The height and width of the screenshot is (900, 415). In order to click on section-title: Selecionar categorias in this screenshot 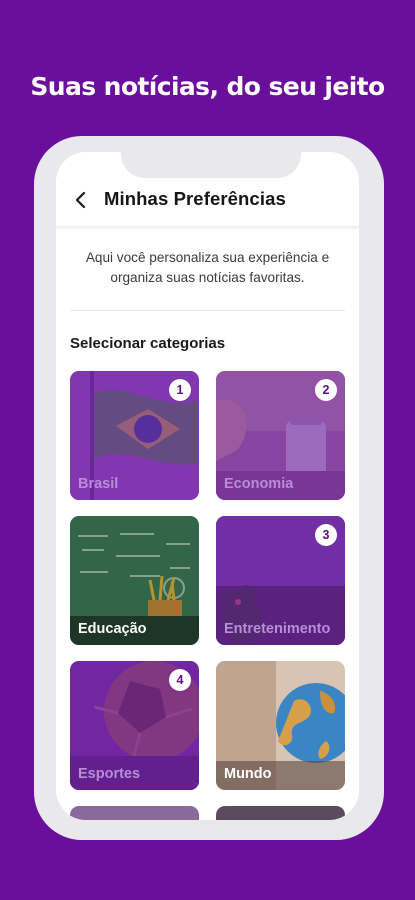, I will do `click(148, 343)`.